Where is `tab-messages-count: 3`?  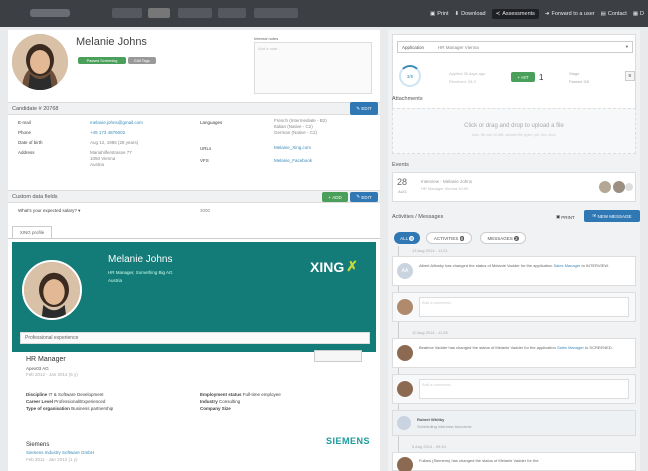 tab-messages-count: 3 is located at coordinates (516, 238).